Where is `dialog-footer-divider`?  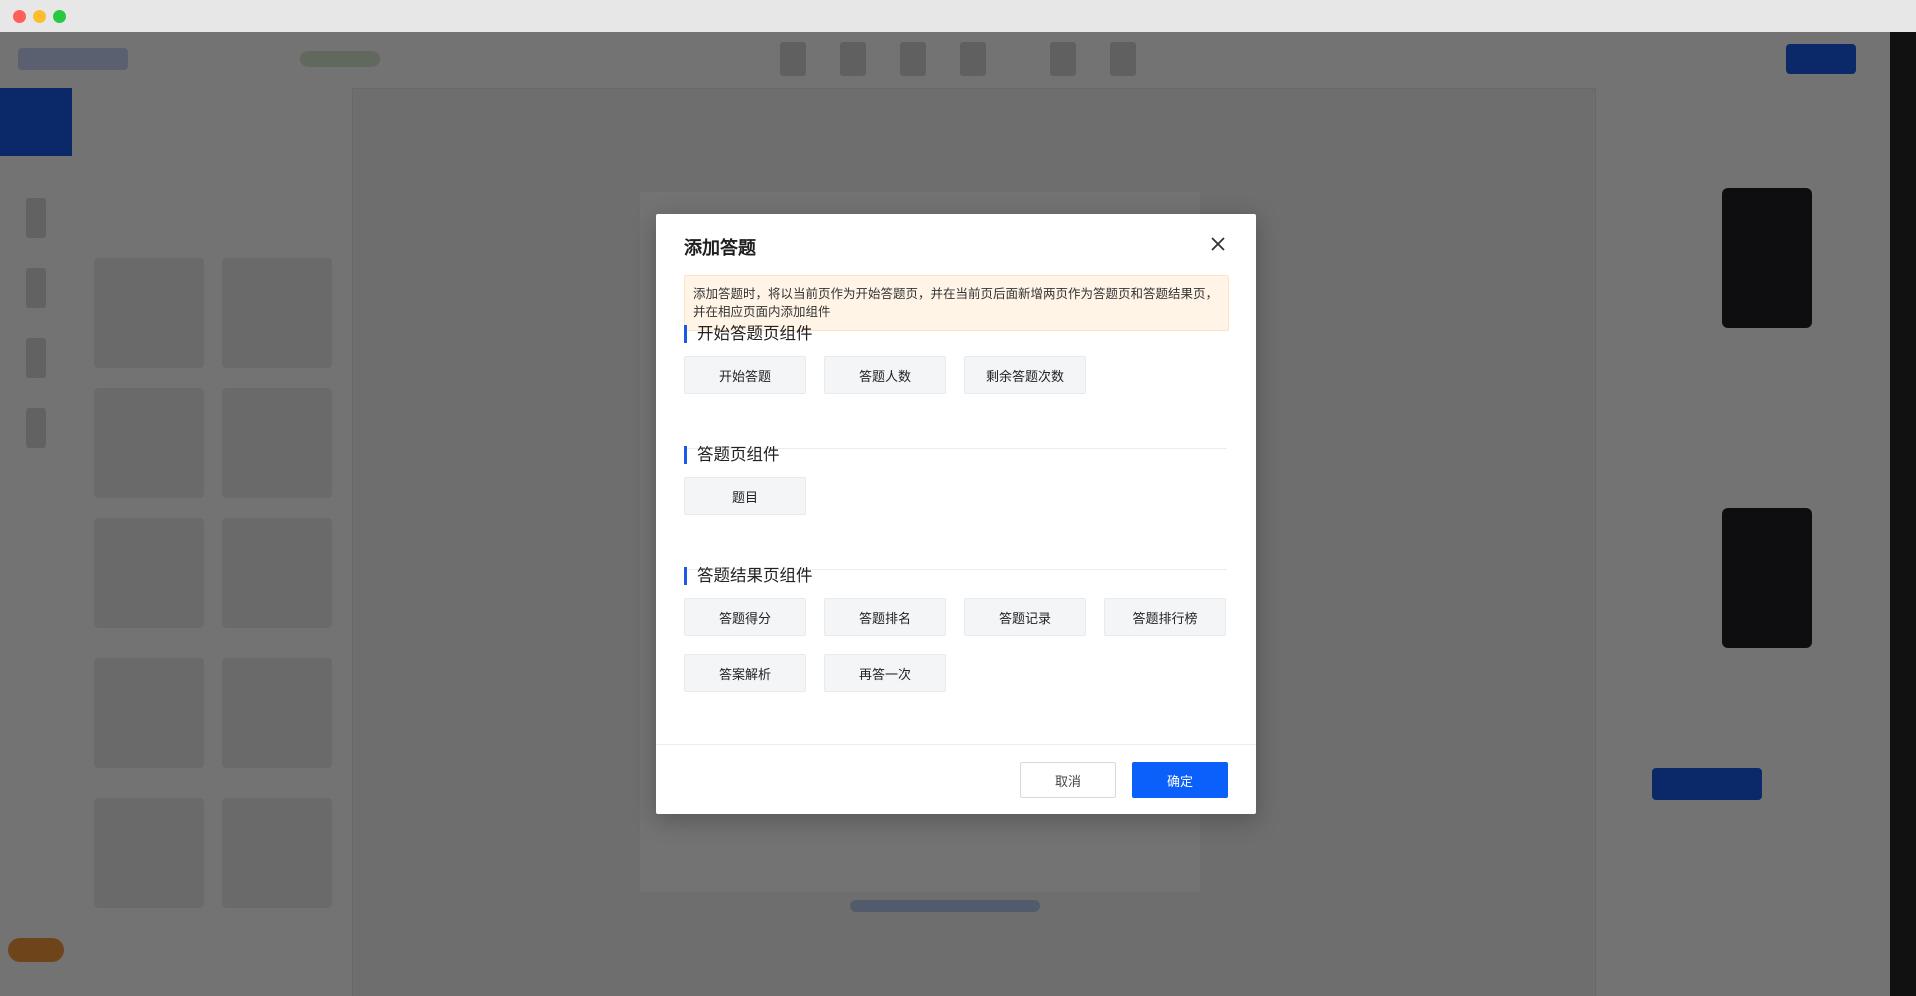
dialog-footer-divider is located at coordinates (956, 744).